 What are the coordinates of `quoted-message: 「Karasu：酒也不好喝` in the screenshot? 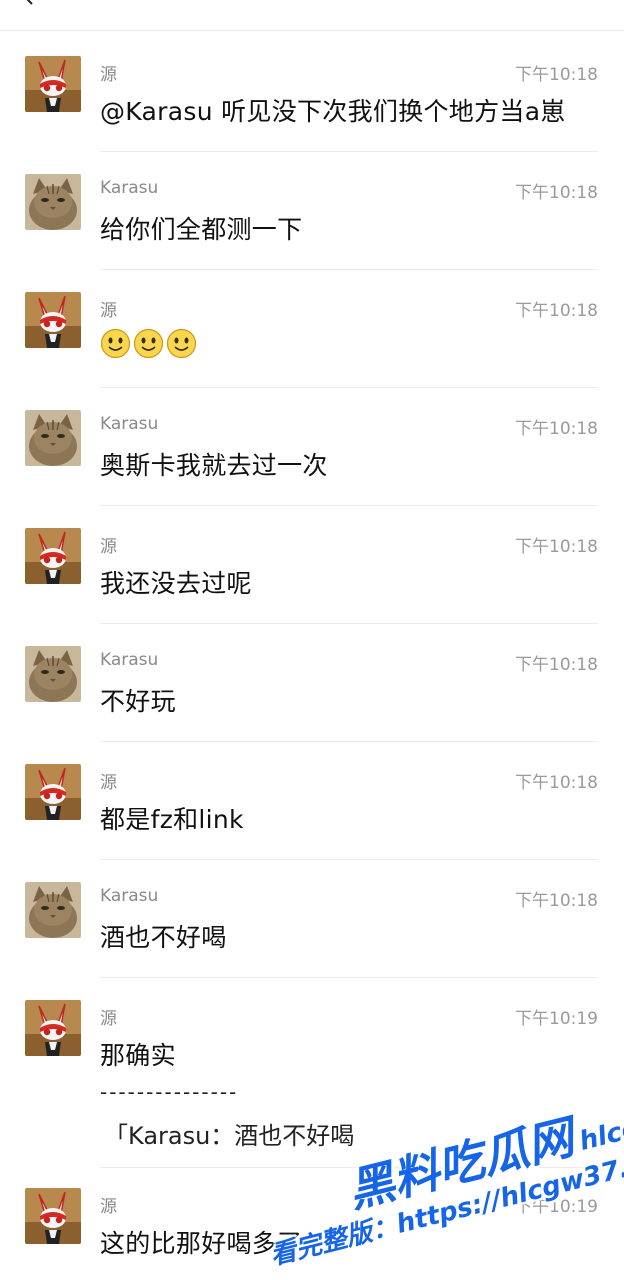 It's located at (229, 1133).